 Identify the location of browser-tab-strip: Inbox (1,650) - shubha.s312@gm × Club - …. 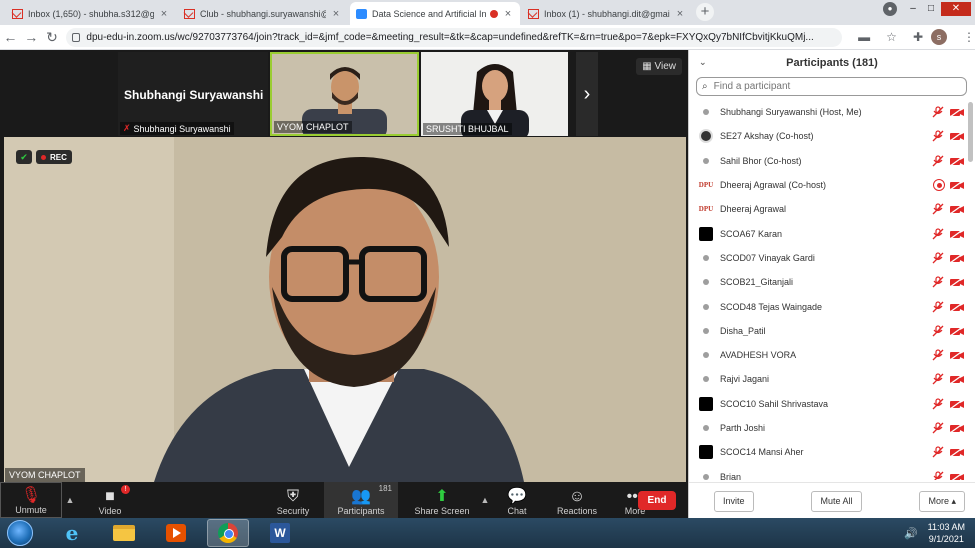
(487, 12).